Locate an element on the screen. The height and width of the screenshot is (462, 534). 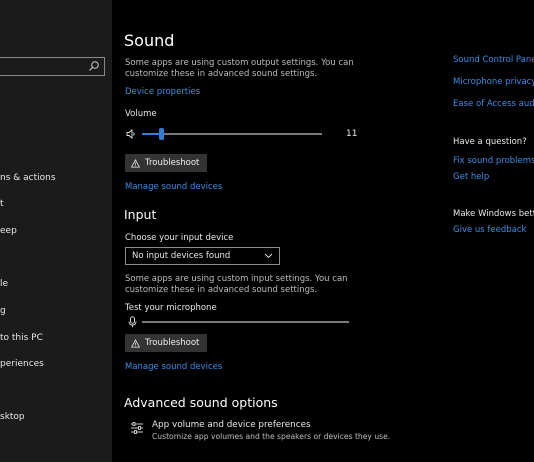
sidebar-item-multitasking: g is located at coordinates (3, 311).